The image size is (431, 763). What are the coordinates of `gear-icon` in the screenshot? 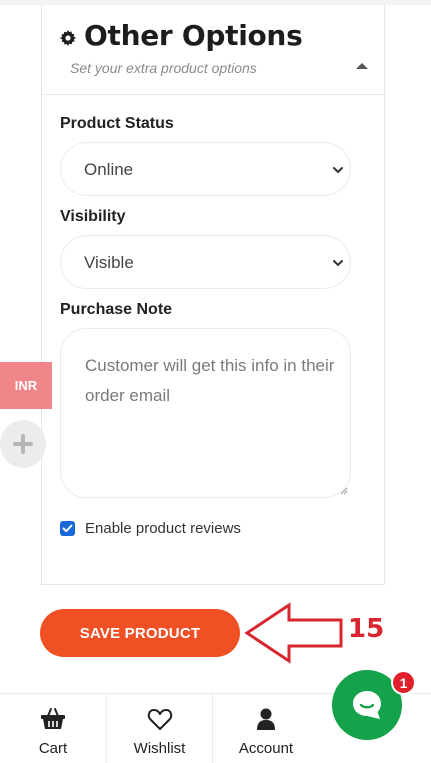 It's located at (68, 37).